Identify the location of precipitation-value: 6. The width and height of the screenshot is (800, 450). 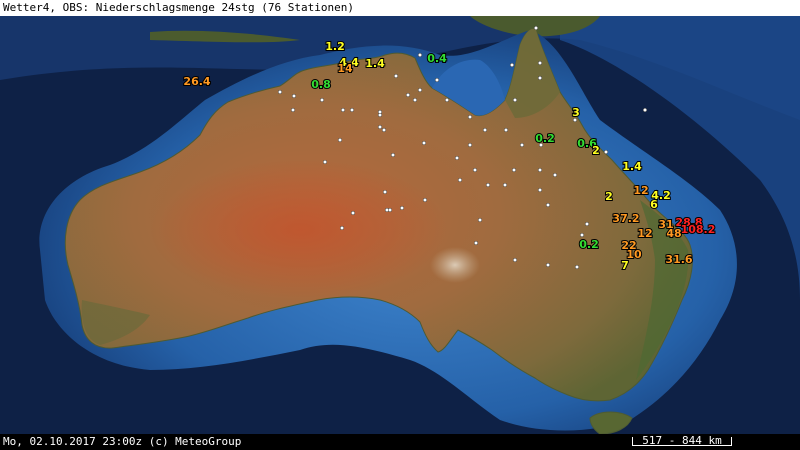
(654, 204).